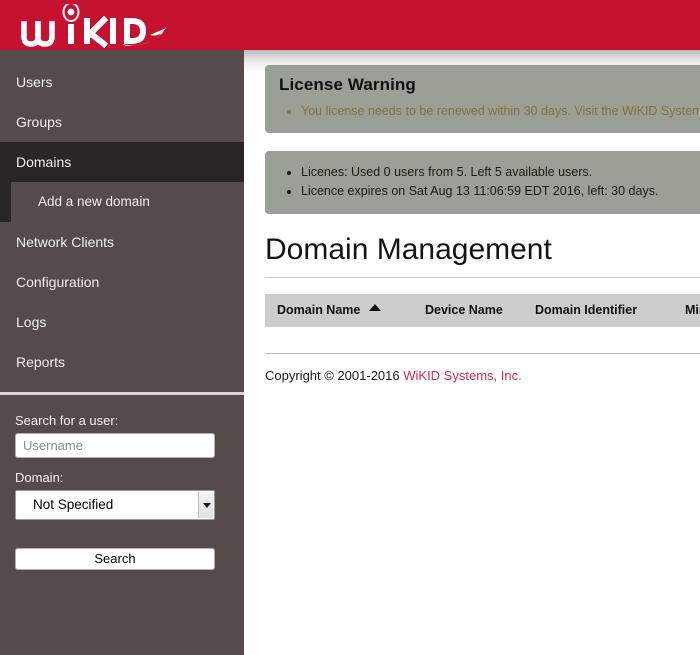 This screenshot has height=655, width=700. I want to click on search-domain-label: Domain:, so click(39, 477).